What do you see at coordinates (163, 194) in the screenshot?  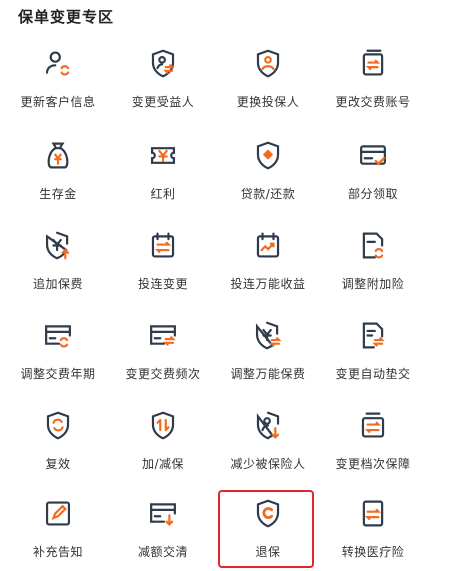 I see `item-label: 红利` at bounding box center [163, 194].